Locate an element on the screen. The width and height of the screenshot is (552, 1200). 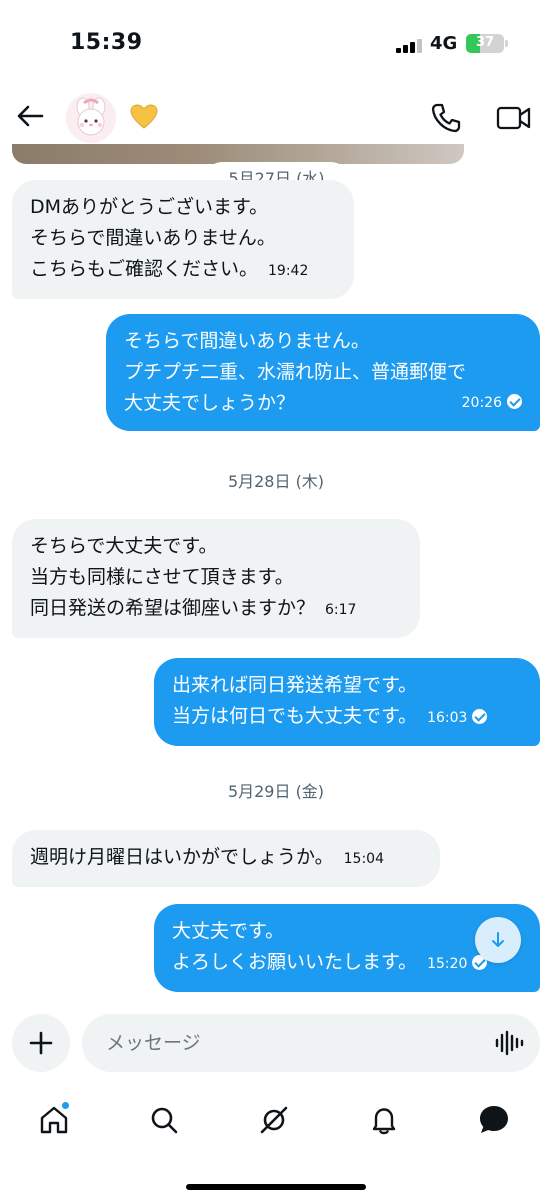
back-button is located at coordinates (30, 116).